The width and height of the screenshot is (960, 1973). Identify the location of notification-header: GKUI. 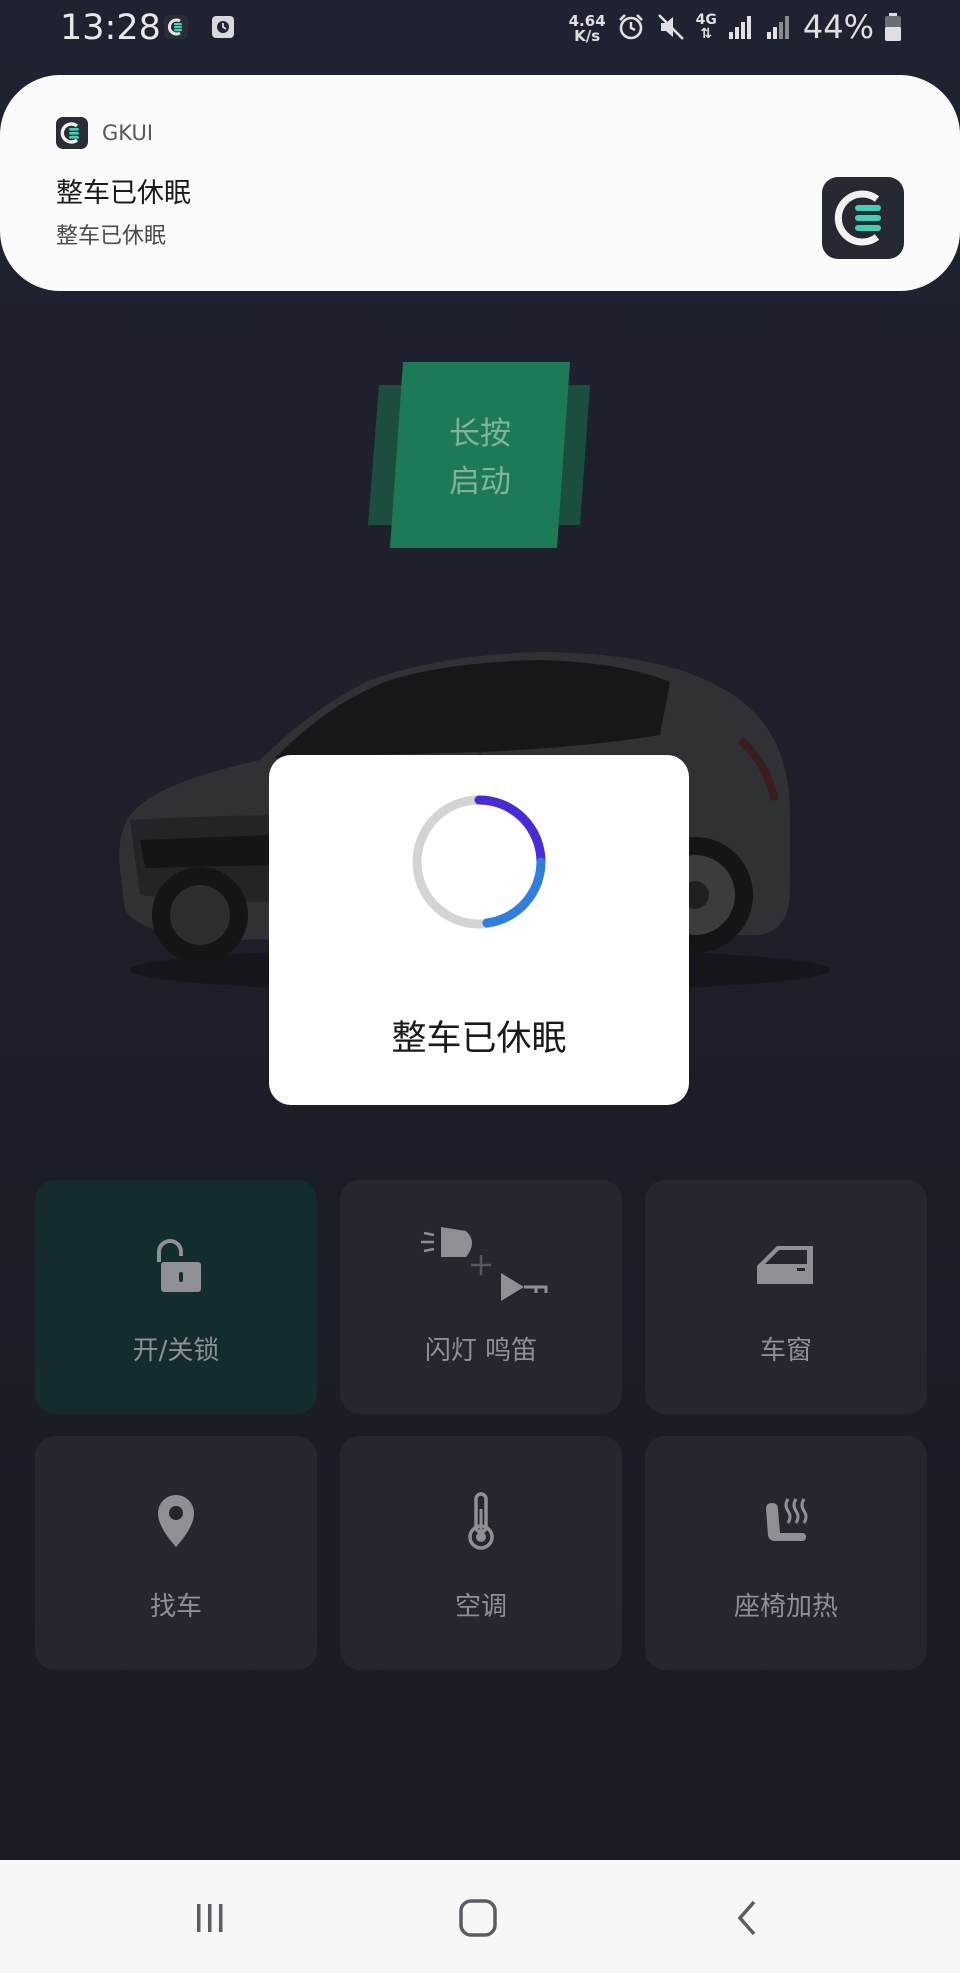
(104, 133).